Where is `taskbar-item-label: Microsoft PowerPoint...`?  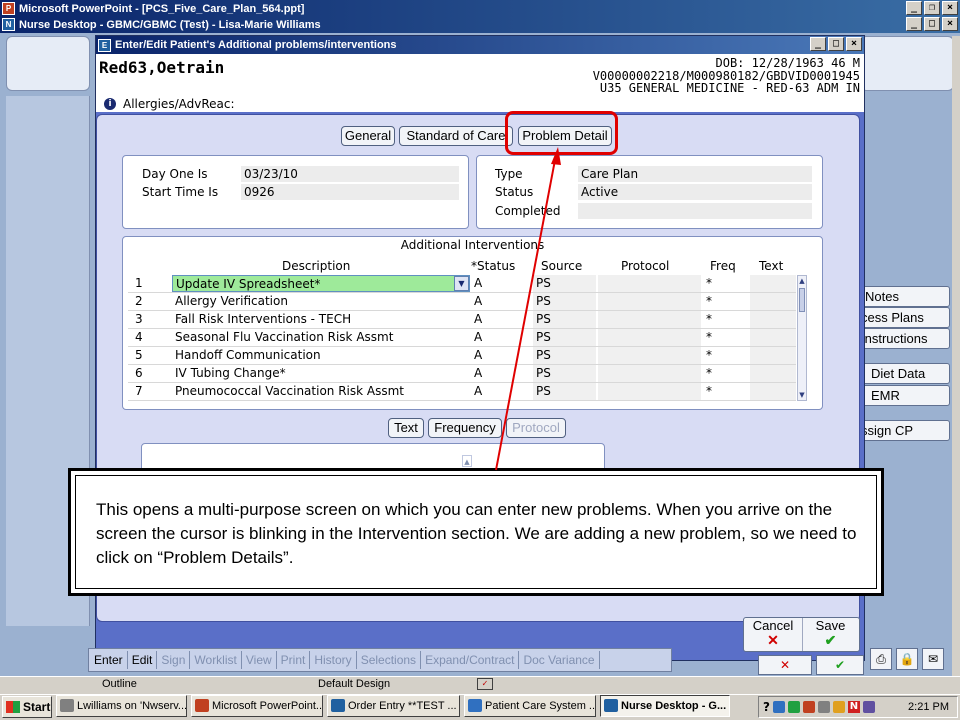
taskbar-item-label: Microsoft PowerPoint... is located at coordinates (267, 706).